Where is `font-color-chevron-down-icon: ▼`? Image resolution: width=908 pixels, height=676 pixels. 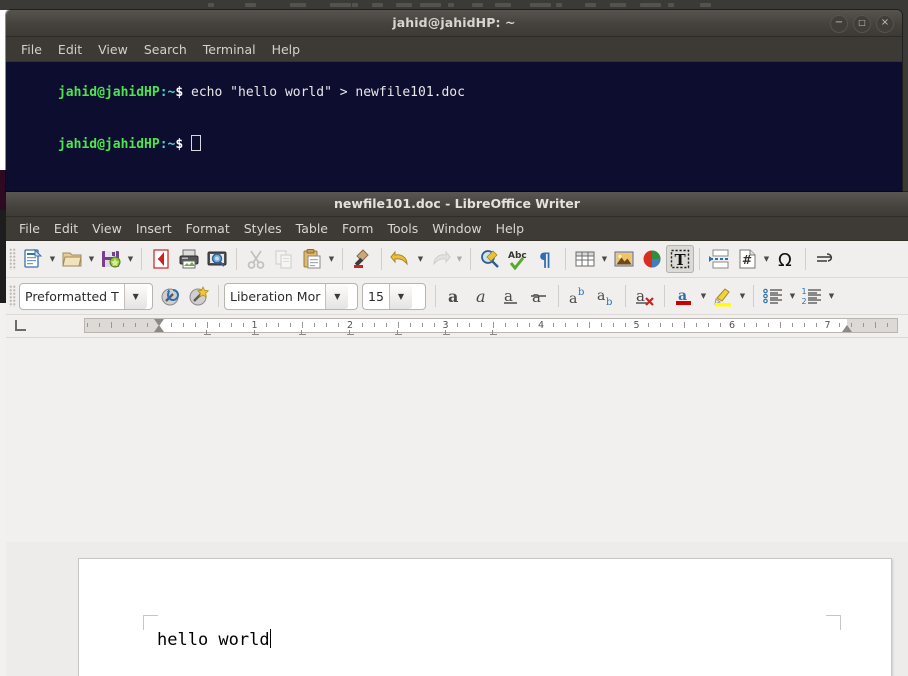
font-color-chevron-down-icon: ▼ is located at coordinates (703, 296).